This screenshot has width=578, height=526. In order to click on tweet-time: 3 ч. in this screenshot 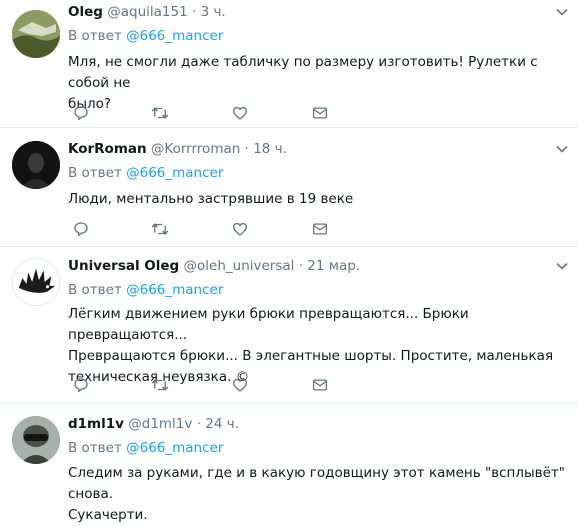, I will do `click(213, 12)`.